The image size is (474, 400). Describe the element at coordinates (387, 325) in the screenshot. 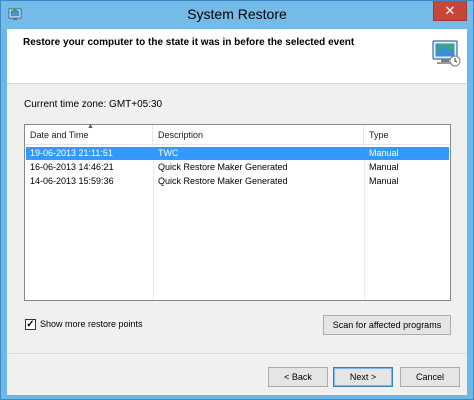

I see `scan-affected-programs-button: Scan for affected programs` at that location.